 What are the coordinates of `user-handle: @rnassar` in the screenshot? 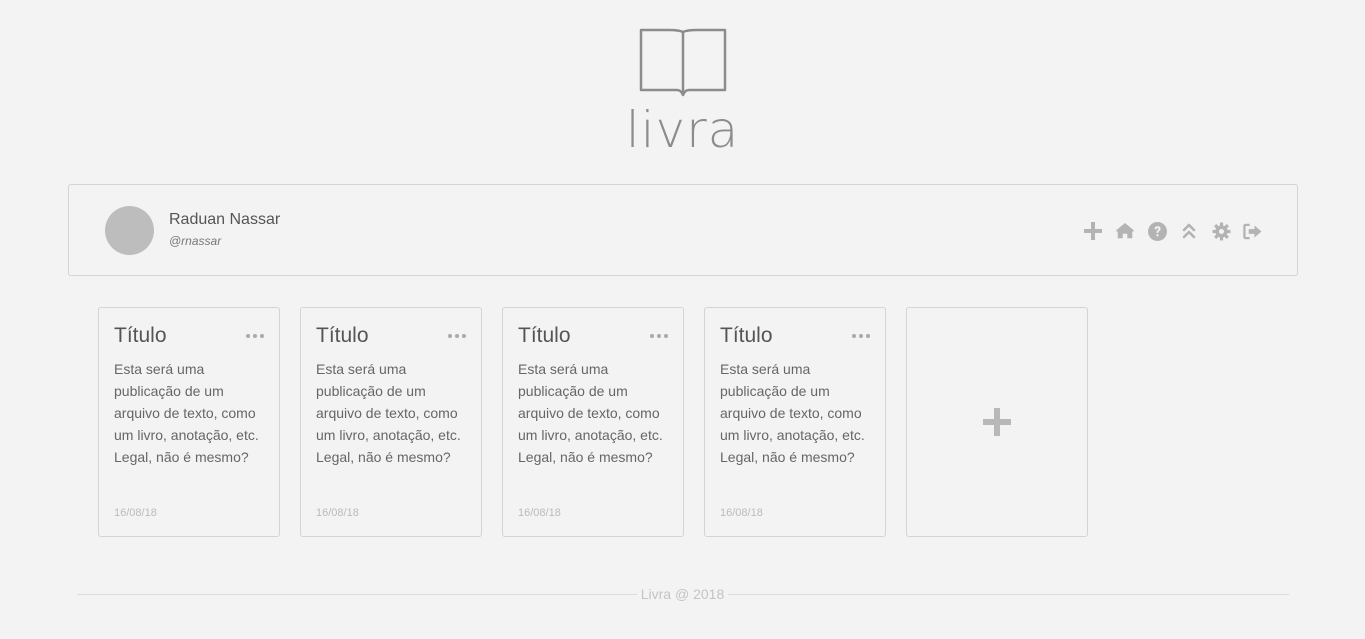 It's located at (195, 241).